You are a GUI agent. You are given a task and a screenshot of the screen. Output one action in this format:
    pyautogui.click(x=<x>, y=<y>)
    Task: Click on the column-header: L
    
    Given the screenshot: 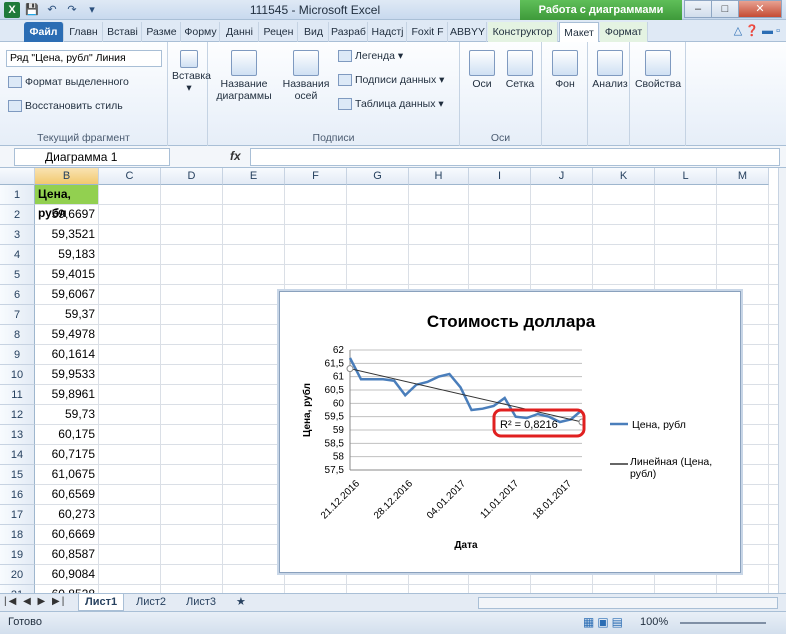 What is the action you would take?
    pyautogui.click(x=686, y=176)
    